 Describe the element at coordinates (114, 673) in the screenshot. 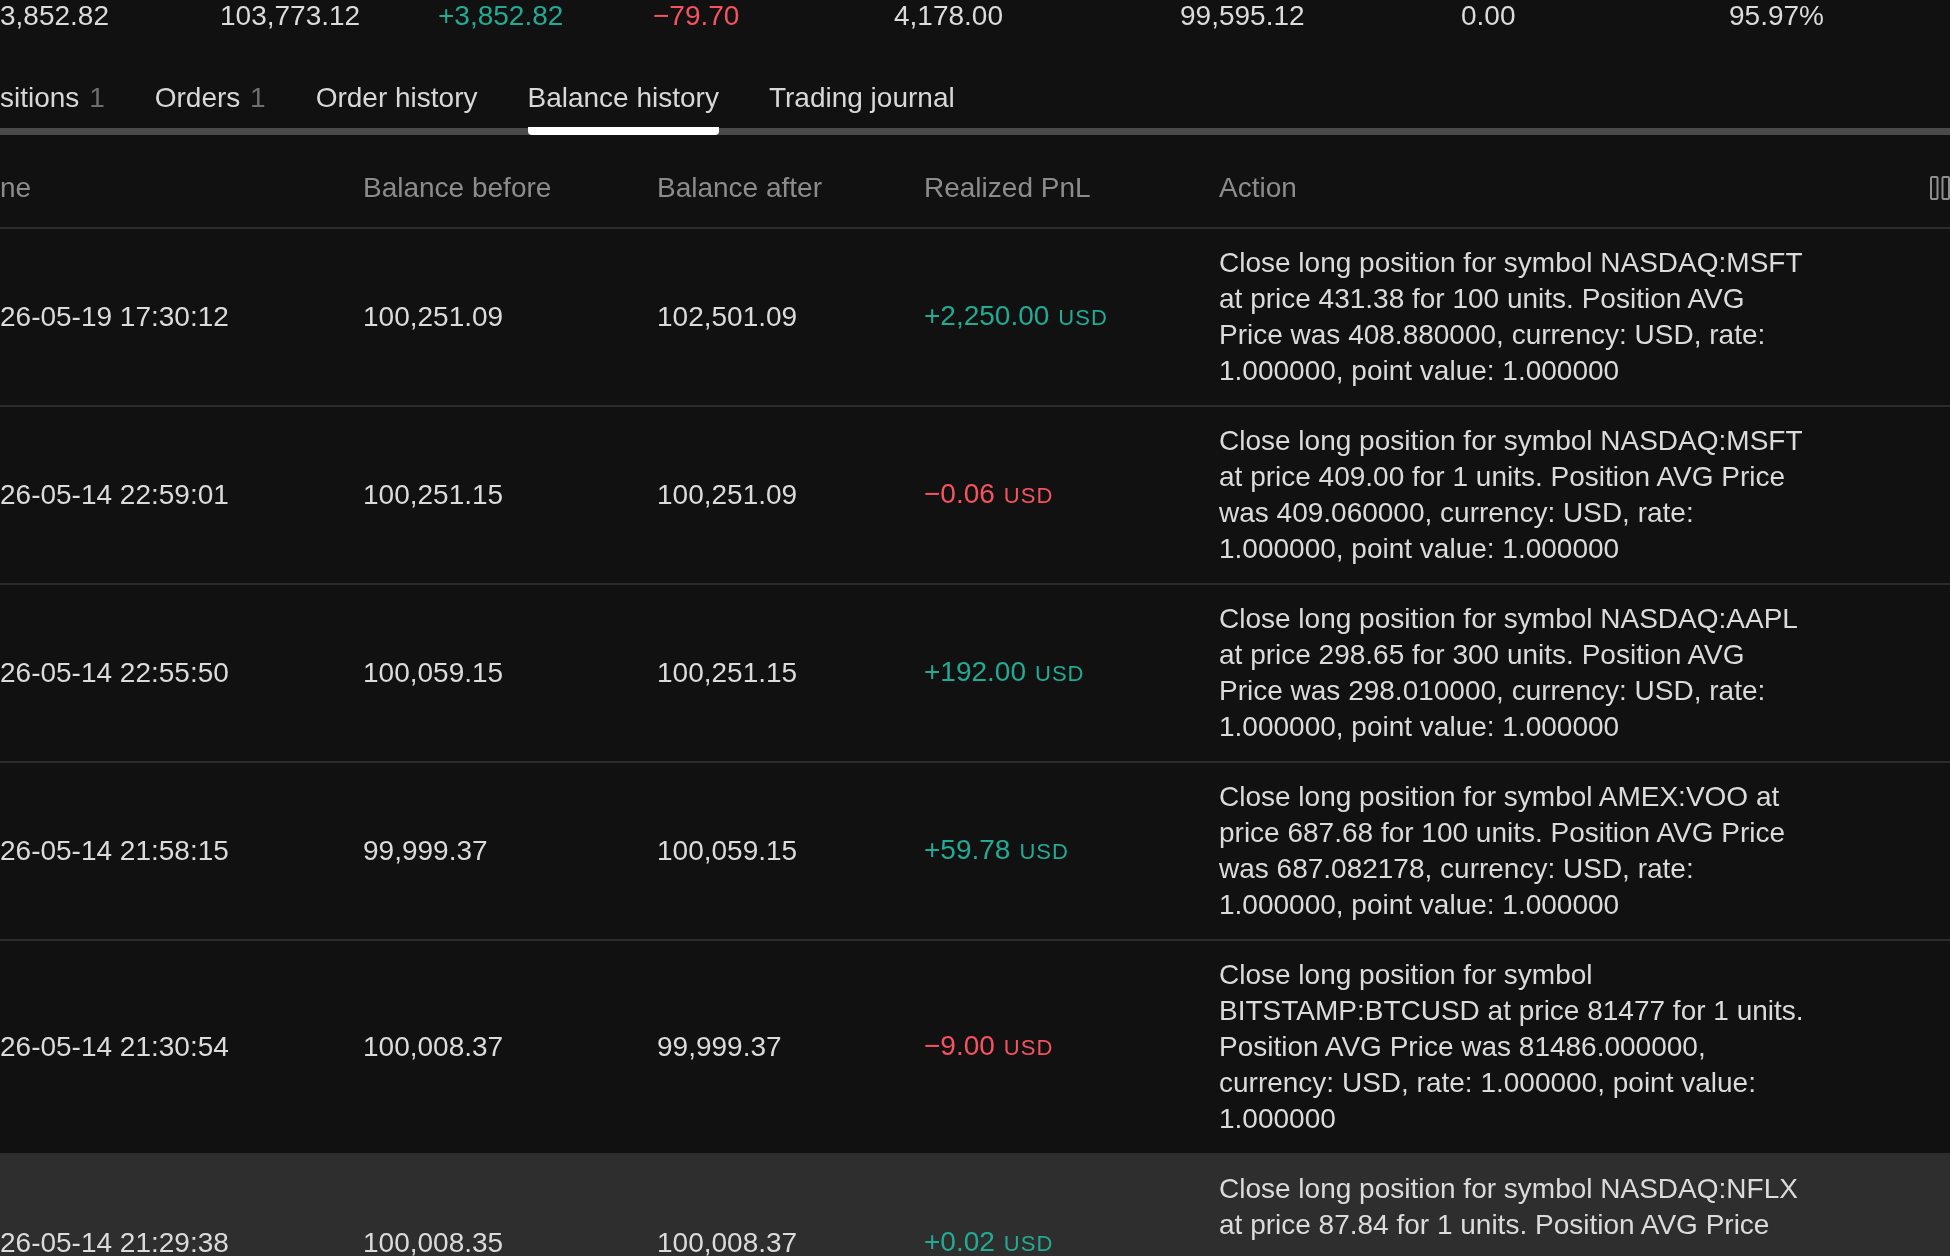

I see `table-cell: 26-05-14 22:55:50` at that location.